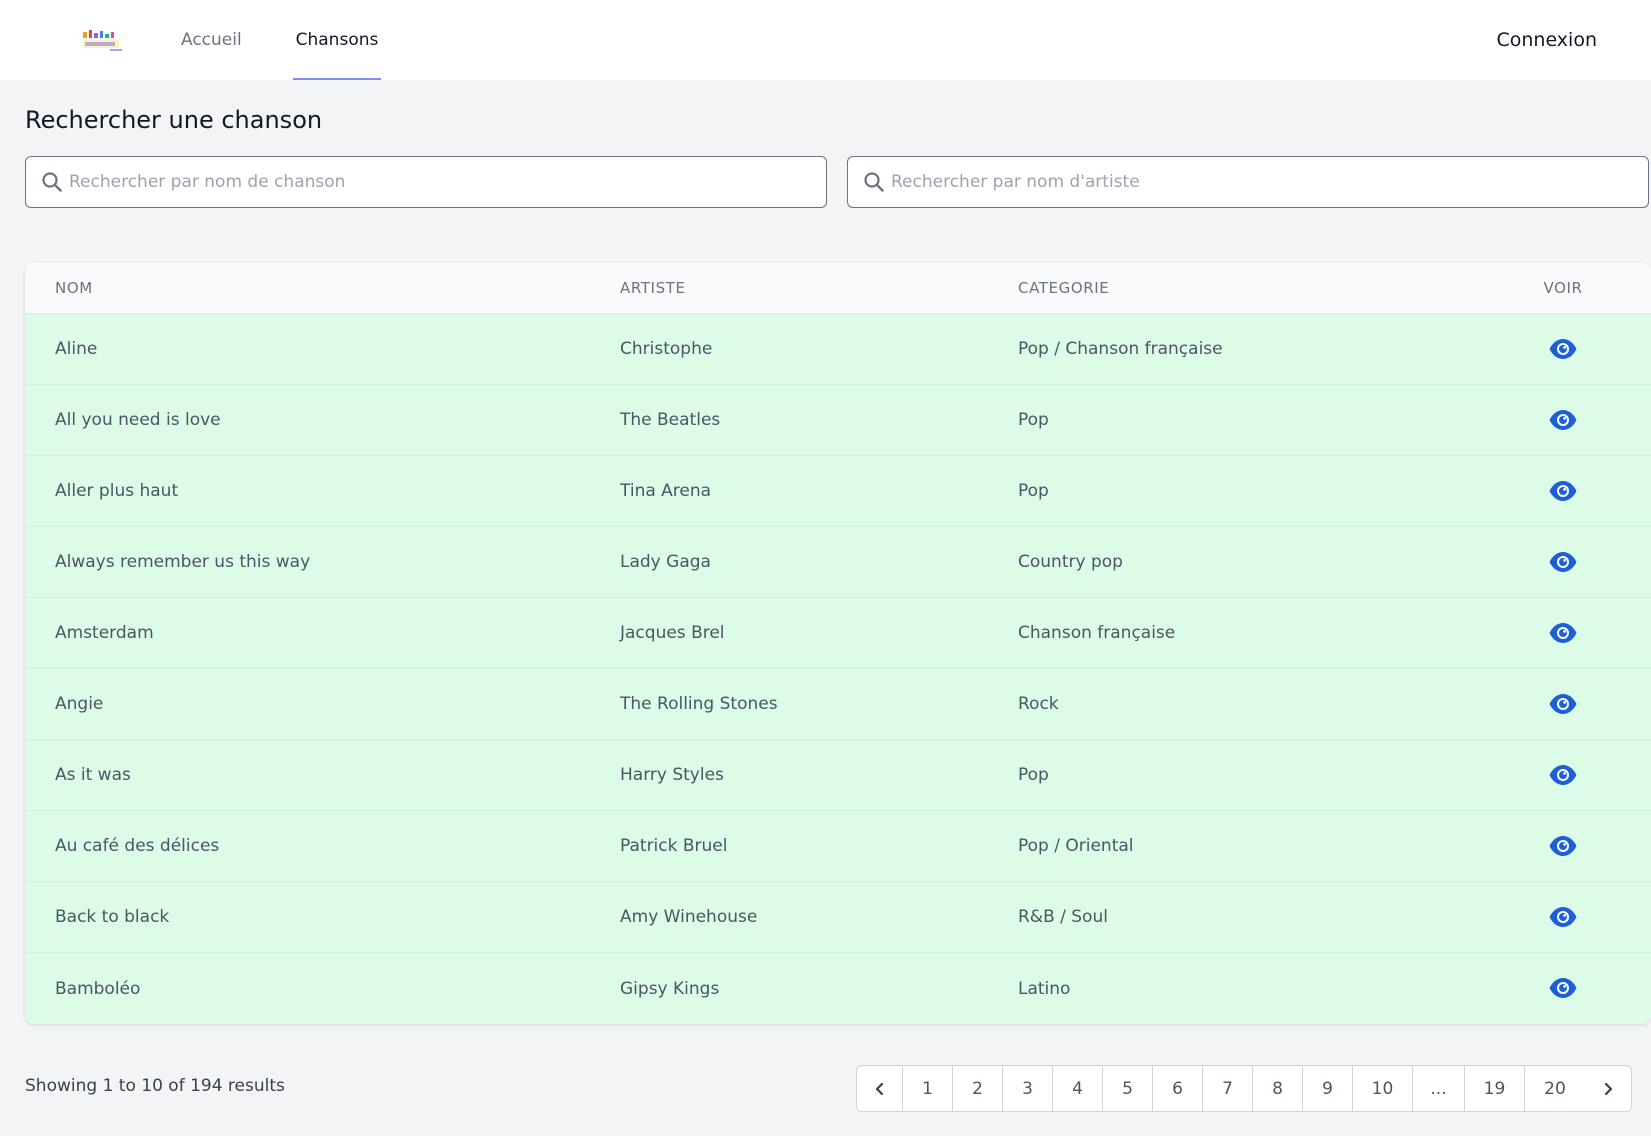 The height and width of the screenshot is (1136, 1651). What do you see at coordinates (1064, 288) in the screenshot?
I see `column-header-categorie: CATEGORIE` at bounding box center [1064, 288].